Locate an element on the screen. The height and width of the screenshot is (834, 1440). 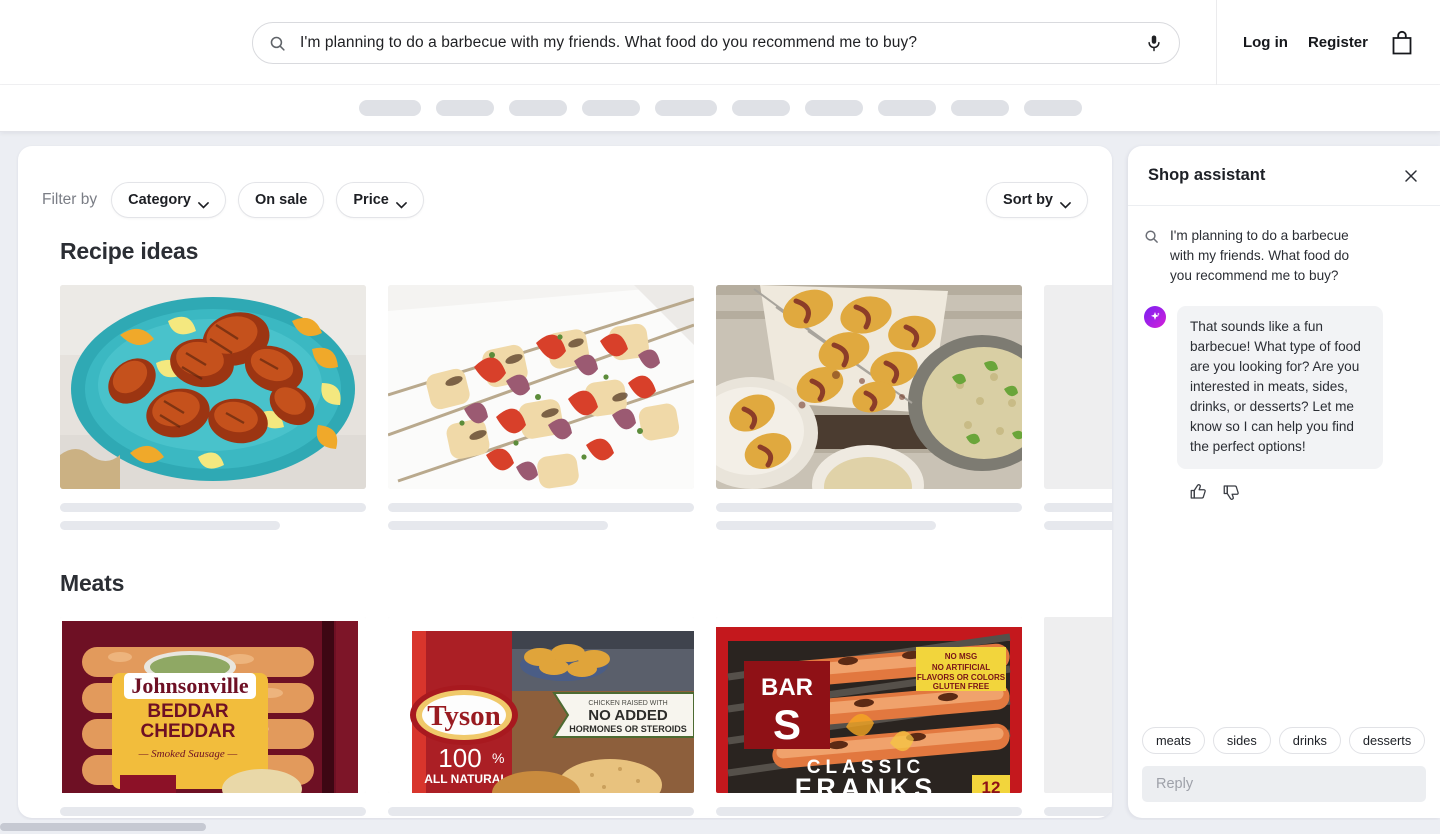
thumbs-down-icon is located at coordinates (1231, 494).